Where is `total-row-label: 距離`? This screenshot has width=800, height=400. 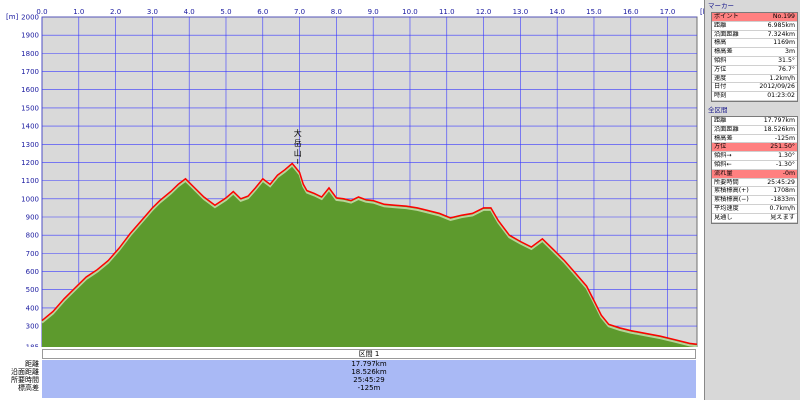
total-row-label: 距離 is located at coordinates (720, 120).